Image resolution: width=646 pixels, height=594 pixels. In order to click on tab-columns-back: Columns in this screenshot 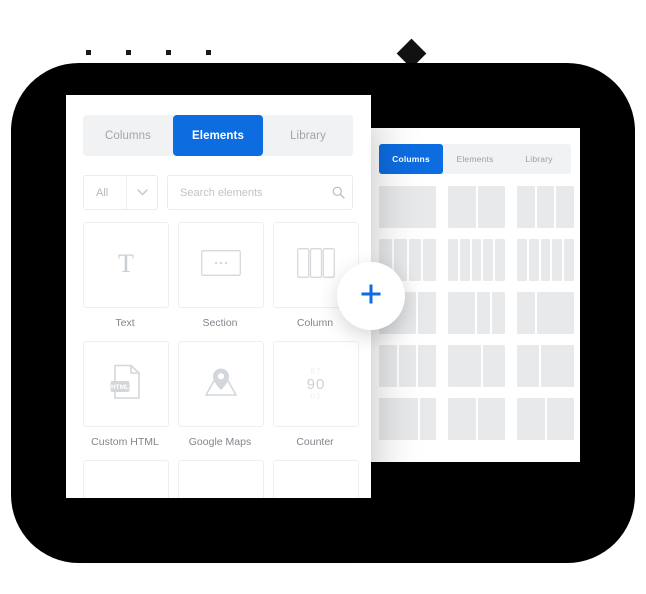, I will do `click(411, 159)`.